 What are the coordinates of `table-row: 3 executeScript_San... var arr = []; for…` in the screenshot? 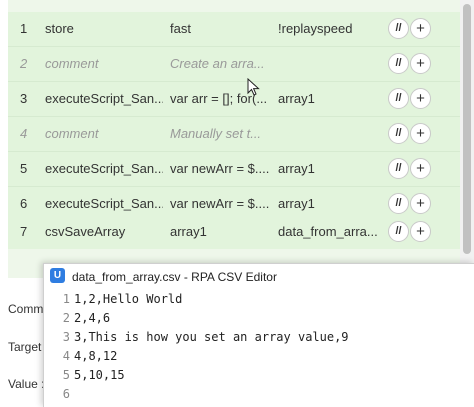 It's located at (234, 99).